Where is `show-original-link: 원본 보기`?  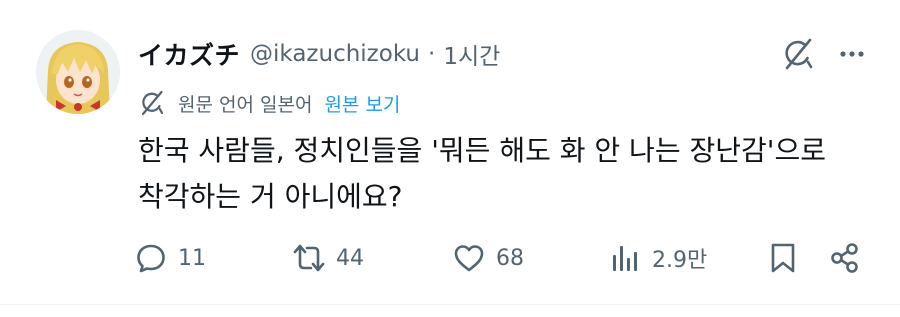 show-original-link: 원본 보기 is located at coordinates (362, 103).